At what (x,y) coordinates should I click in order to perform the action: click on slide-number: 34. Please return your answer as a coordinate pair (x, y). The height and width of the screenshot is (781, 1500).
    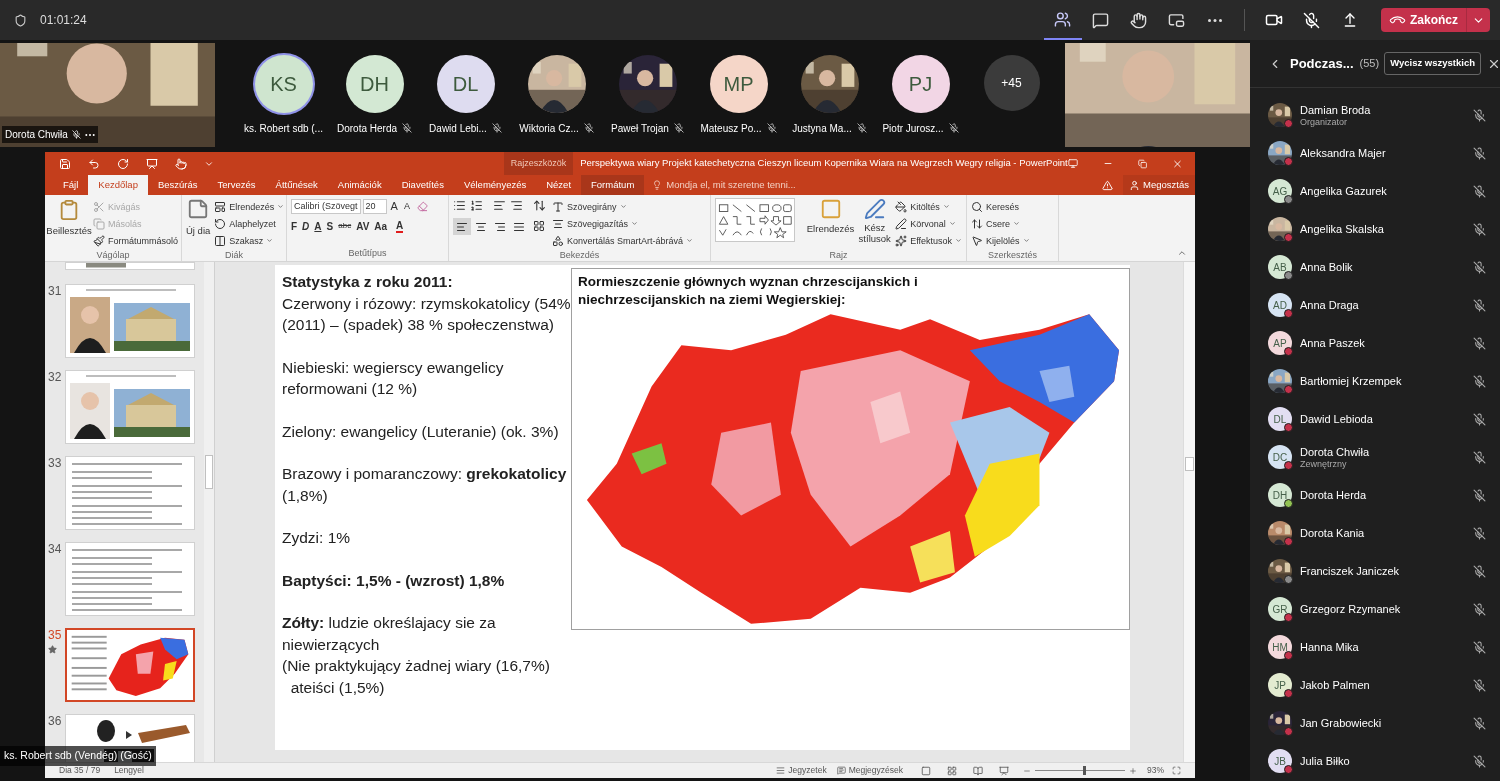
    Looking at the image, I should click on (55, 549).